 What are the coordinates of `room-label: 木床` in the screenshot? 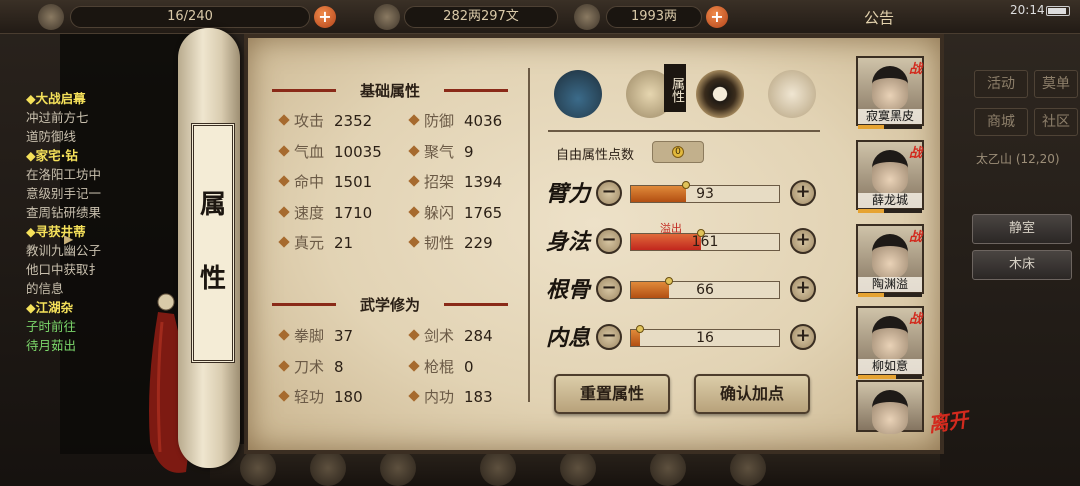 It's located at (1021, 264).